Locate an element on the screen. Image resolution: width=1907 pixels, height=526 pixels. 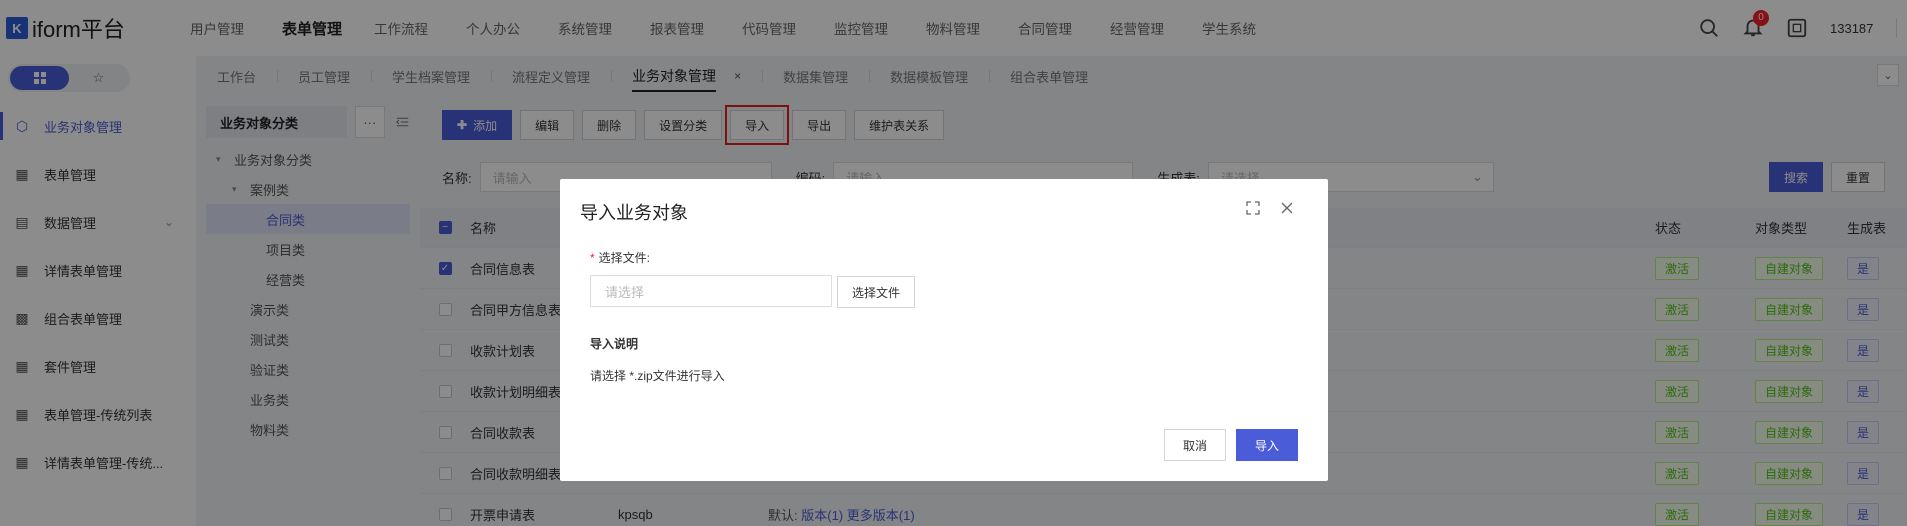
choose-file-button: 选择文件 is located at coordinates (876, 292).